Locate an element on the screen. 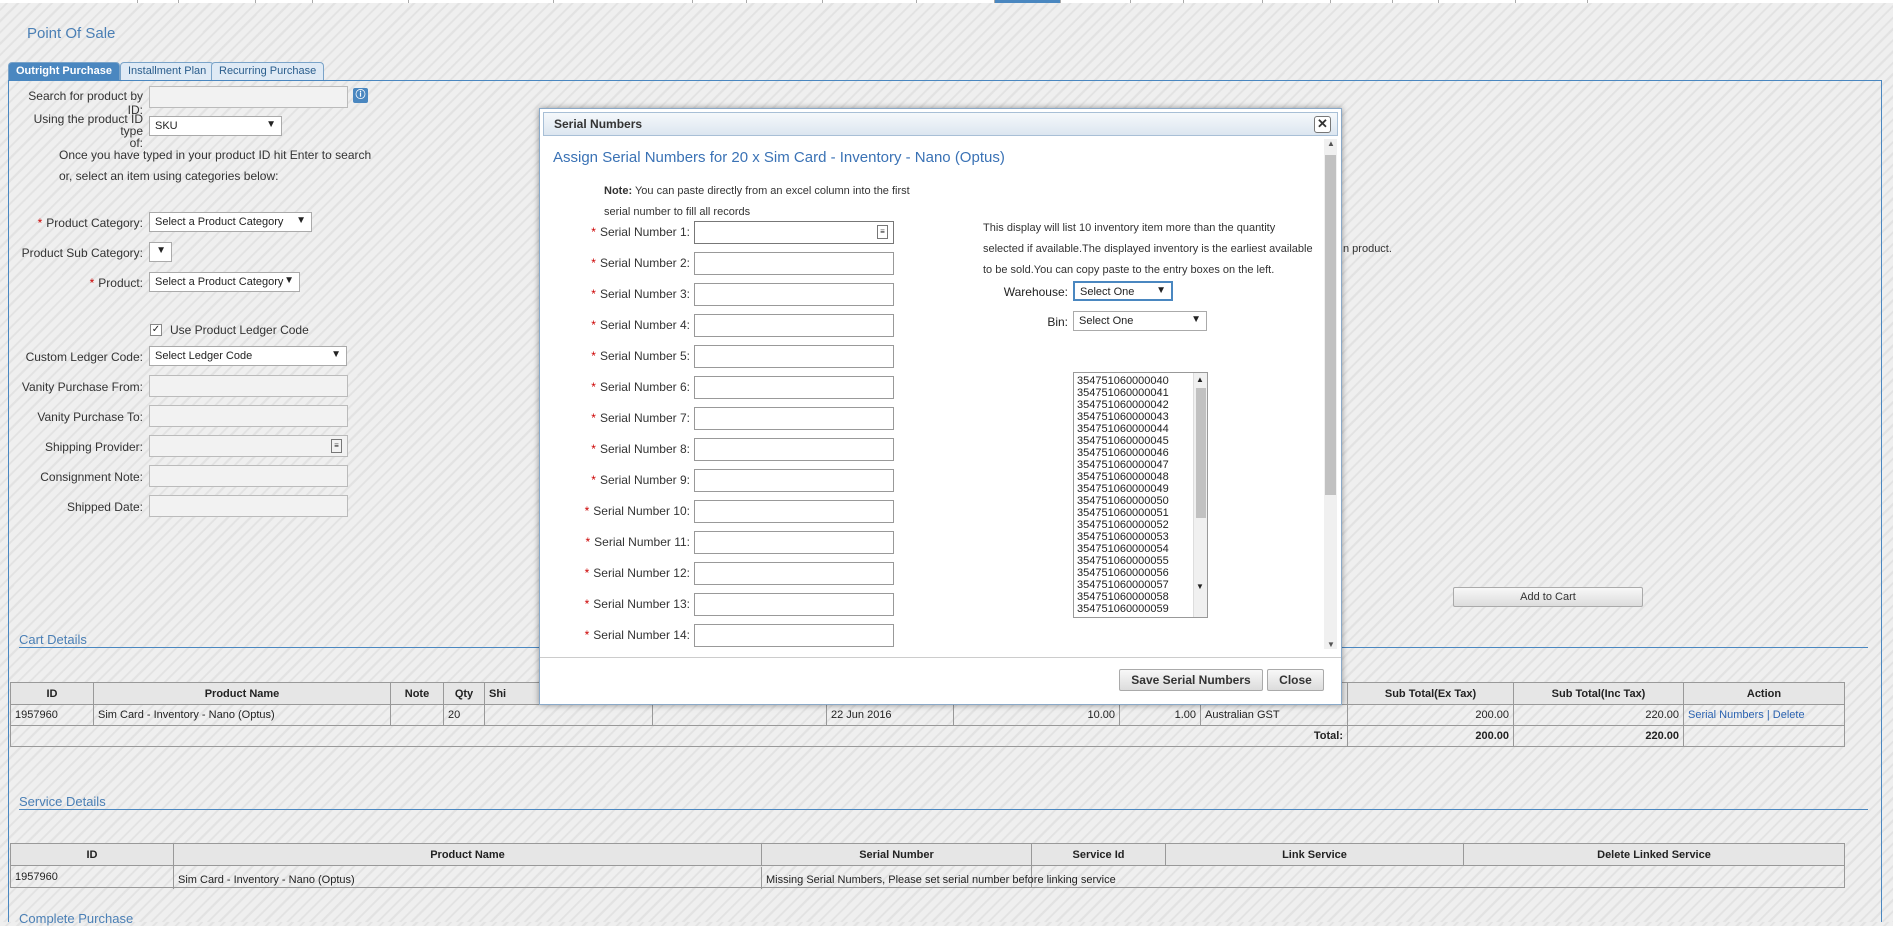  delete-link: Delete is located at coordinates (1789, 715).